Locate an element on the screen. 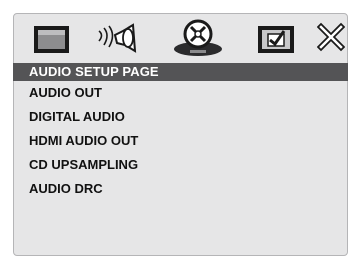 Image resolution: width=361 pixels, height=269 pixels. menu-item-hdmi-audio-out: HDMI AUDIO OUT is located at coordinates (180, 141).